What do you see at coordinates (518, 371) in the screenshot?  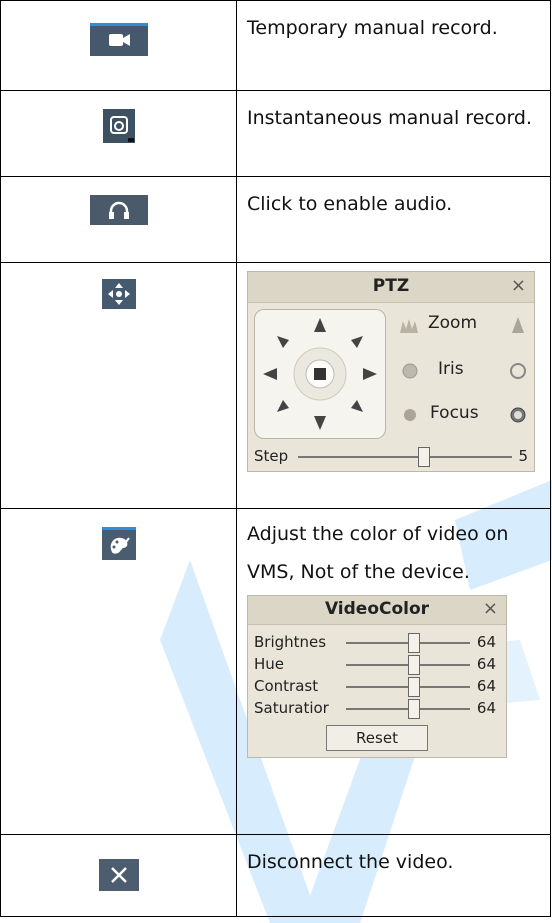 I see `iris-open-icon` at bounding box center [518, 371].